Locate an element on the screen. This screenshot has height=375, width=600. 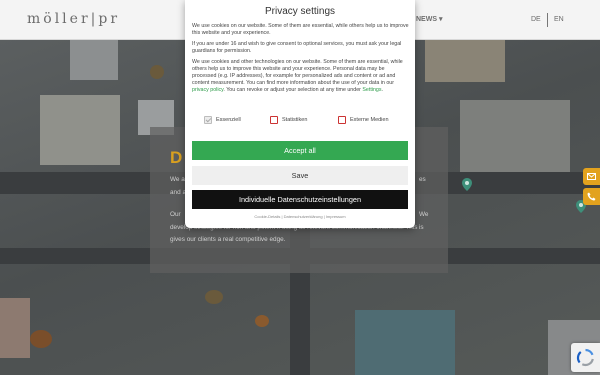
recaptcha-icon is located at coordinates (585, 357).